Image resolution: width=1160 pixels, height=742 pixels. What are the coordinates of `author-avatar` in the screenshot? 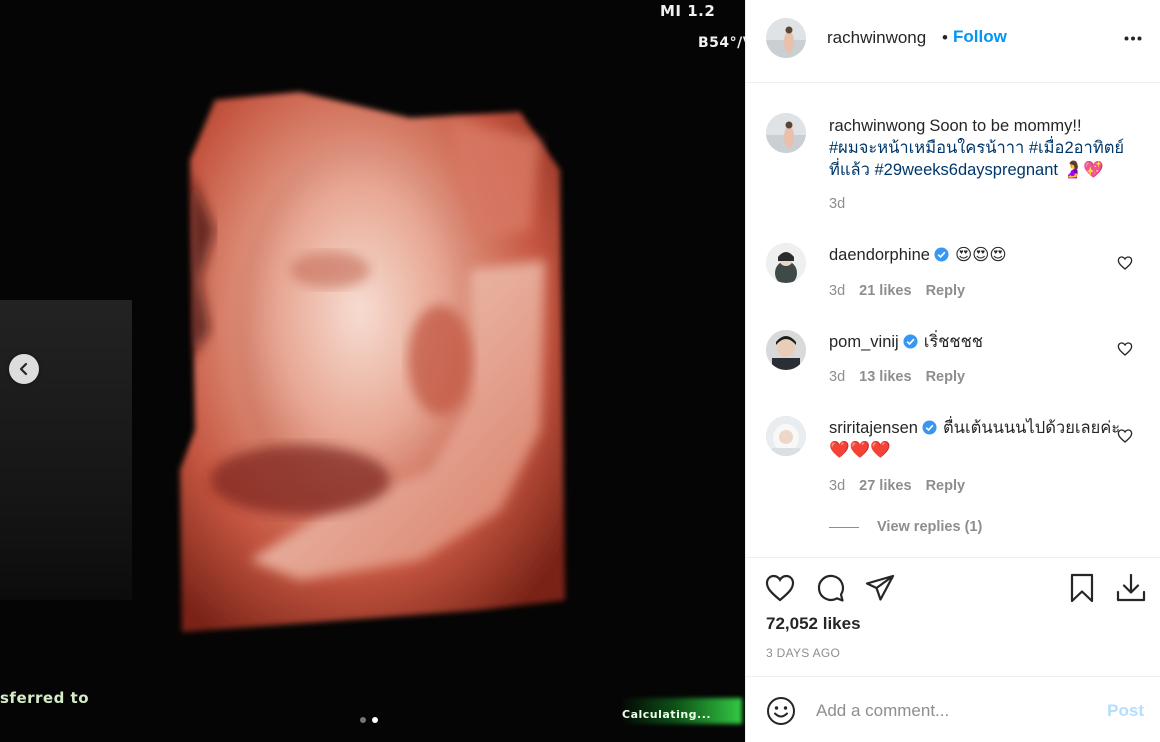 It's located at (786, 38).